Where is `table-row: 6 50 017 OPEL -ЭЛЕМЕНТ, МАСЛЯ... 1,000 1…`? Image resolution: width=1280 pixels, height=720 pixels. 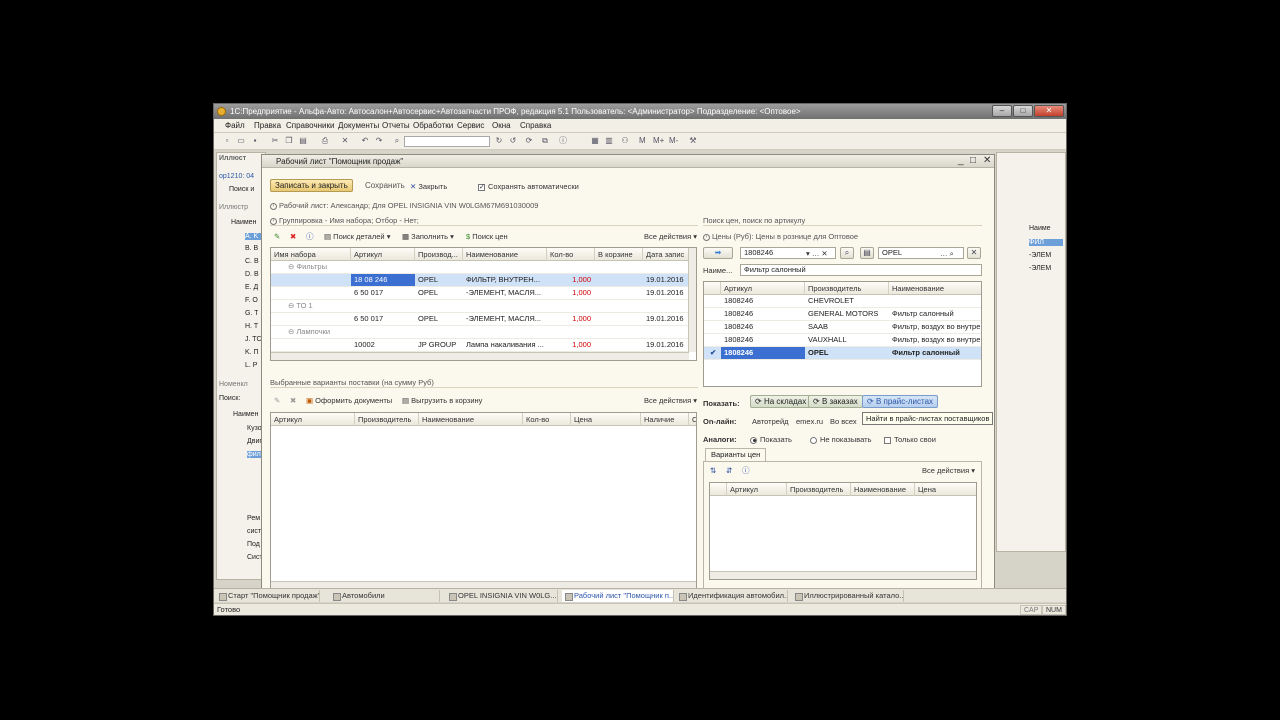
table-row: 6 50 017 OPEL -ЭЛЕМЕНТ, МАСЛЯ... 1,000 1… is located at coordinates (480, 293).